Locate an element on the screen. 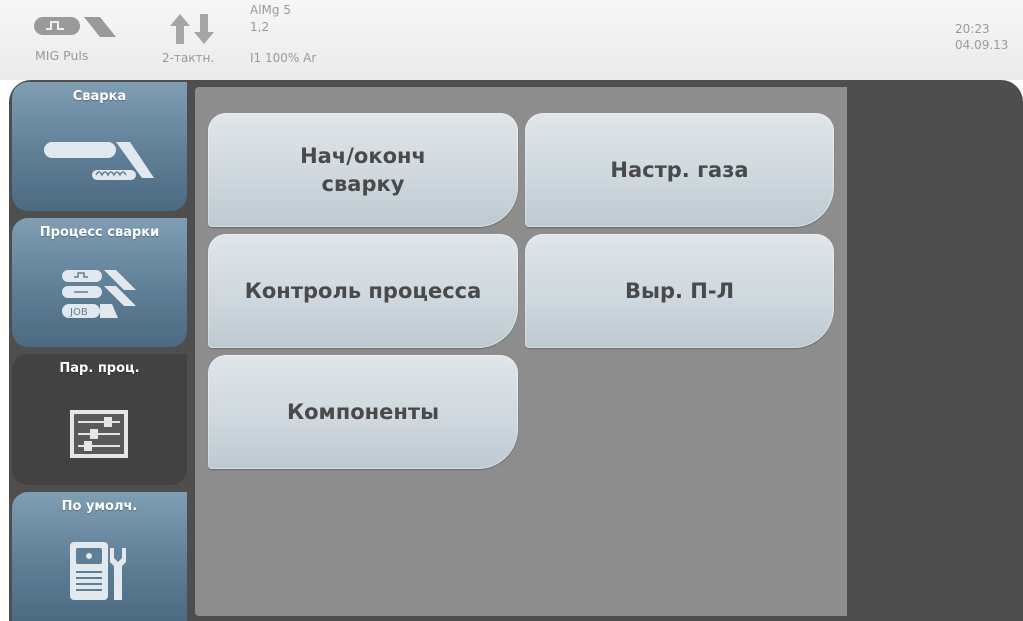 The height and width of the screenshot is (621, 1023). tab-weld-process-label: Процесс сварки is located at coordinates (99, 232).